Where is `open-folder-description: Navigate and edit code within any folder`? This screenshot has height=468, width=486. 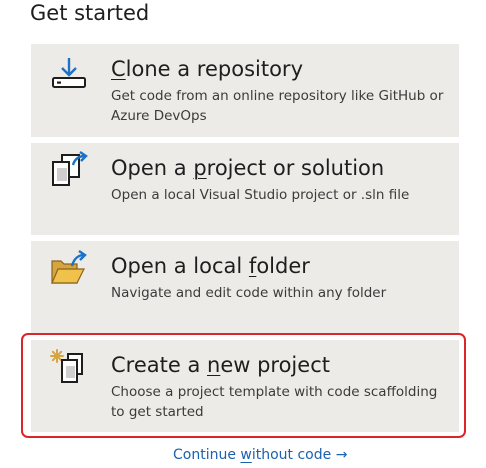
open-folder-description: Navigate and edit code within any folder is located at coordinates (249, 293).